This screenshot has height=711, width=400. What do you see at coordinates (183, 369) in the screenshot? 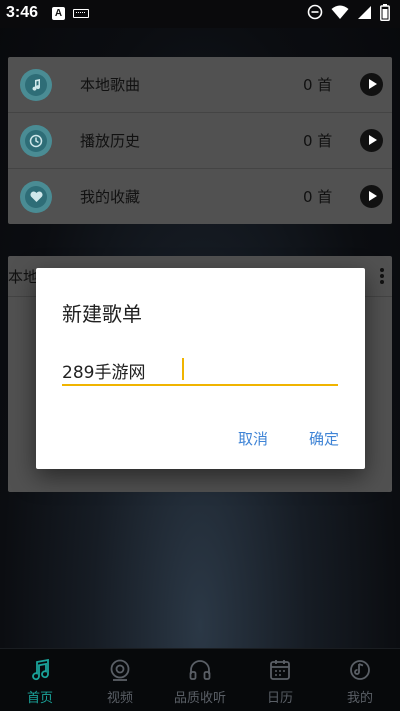
I see `text-caret` at bounding box center [183, 369].